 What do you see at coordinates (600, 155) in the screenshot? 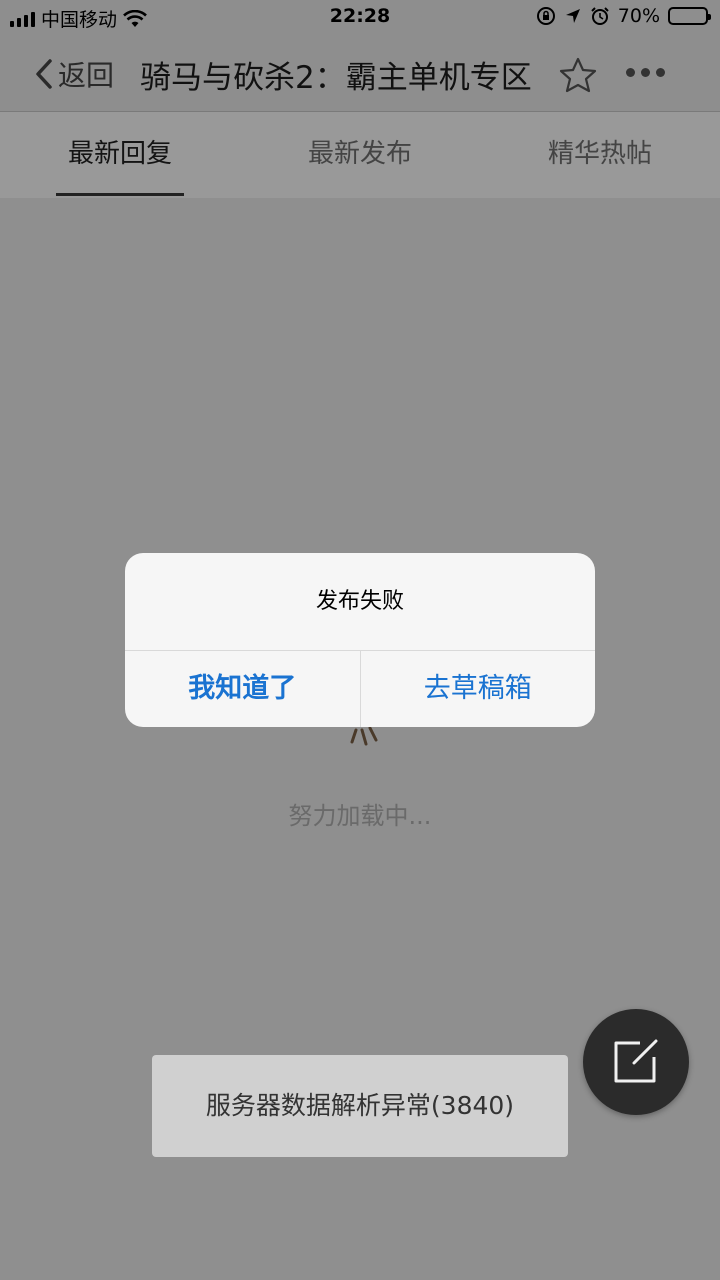
I see `tab-featured: 精华热帖` at bounding box center [600, 155].